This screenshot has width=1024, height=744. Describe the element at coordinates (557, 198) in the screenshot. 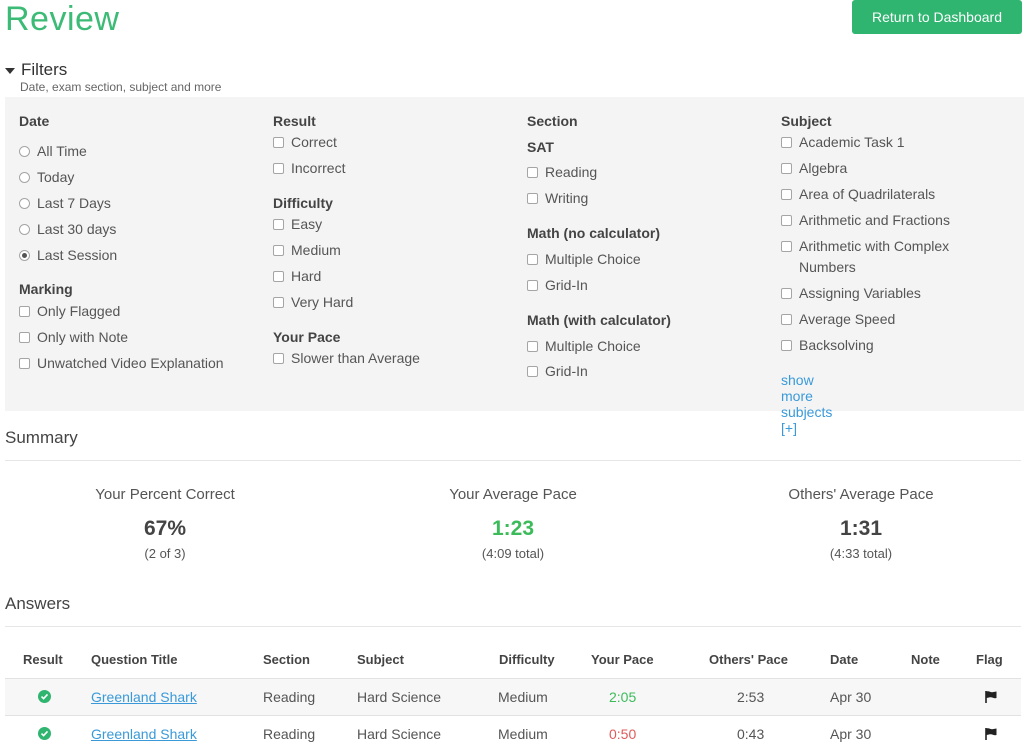

I see `section-sat-writing: Writing` at that location.